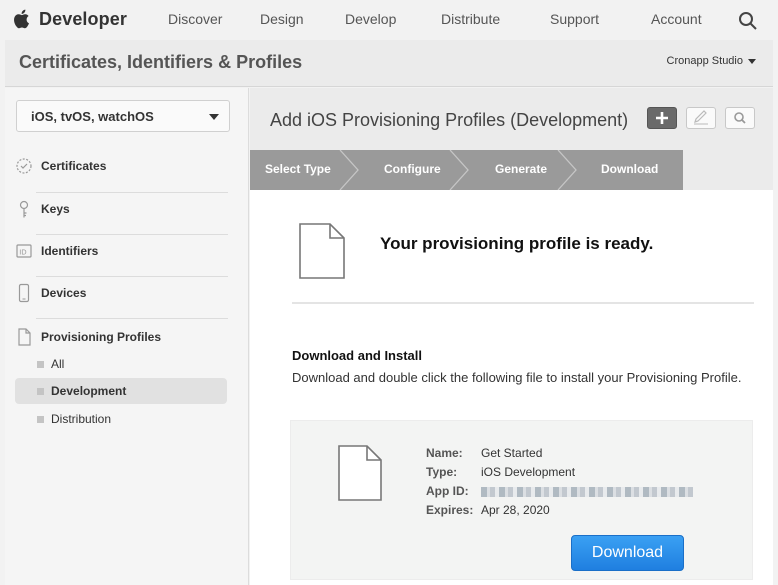  What do you see at coordinates (81, 419) in the screenshot?
I see `sidebar-item-label: Distribution` at bounding box center [81, 419].